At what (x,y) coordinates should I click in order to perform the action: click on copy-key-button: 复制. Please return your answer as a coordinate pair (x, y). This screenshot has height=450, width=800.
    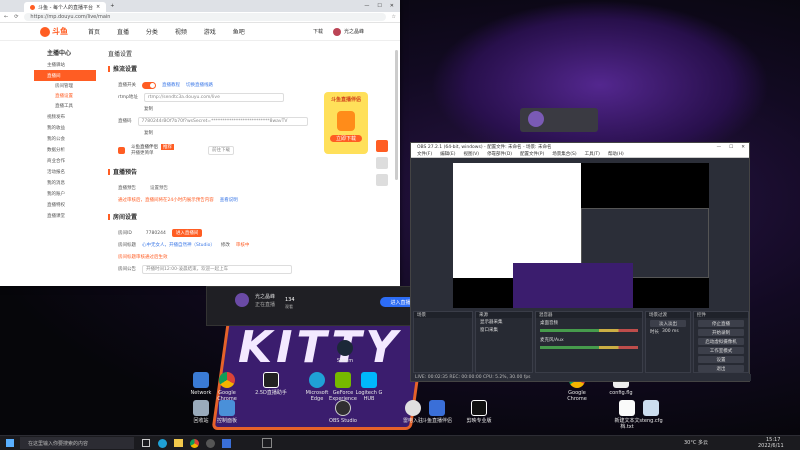
    Looking at the image, I should click on (148, 133).